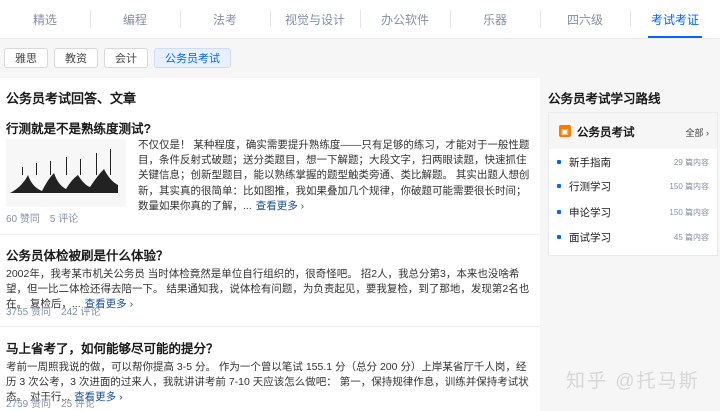 This screenshot has height=411, width=720. I want to click on tab-jingxuan: 精选, so click(45, 19).